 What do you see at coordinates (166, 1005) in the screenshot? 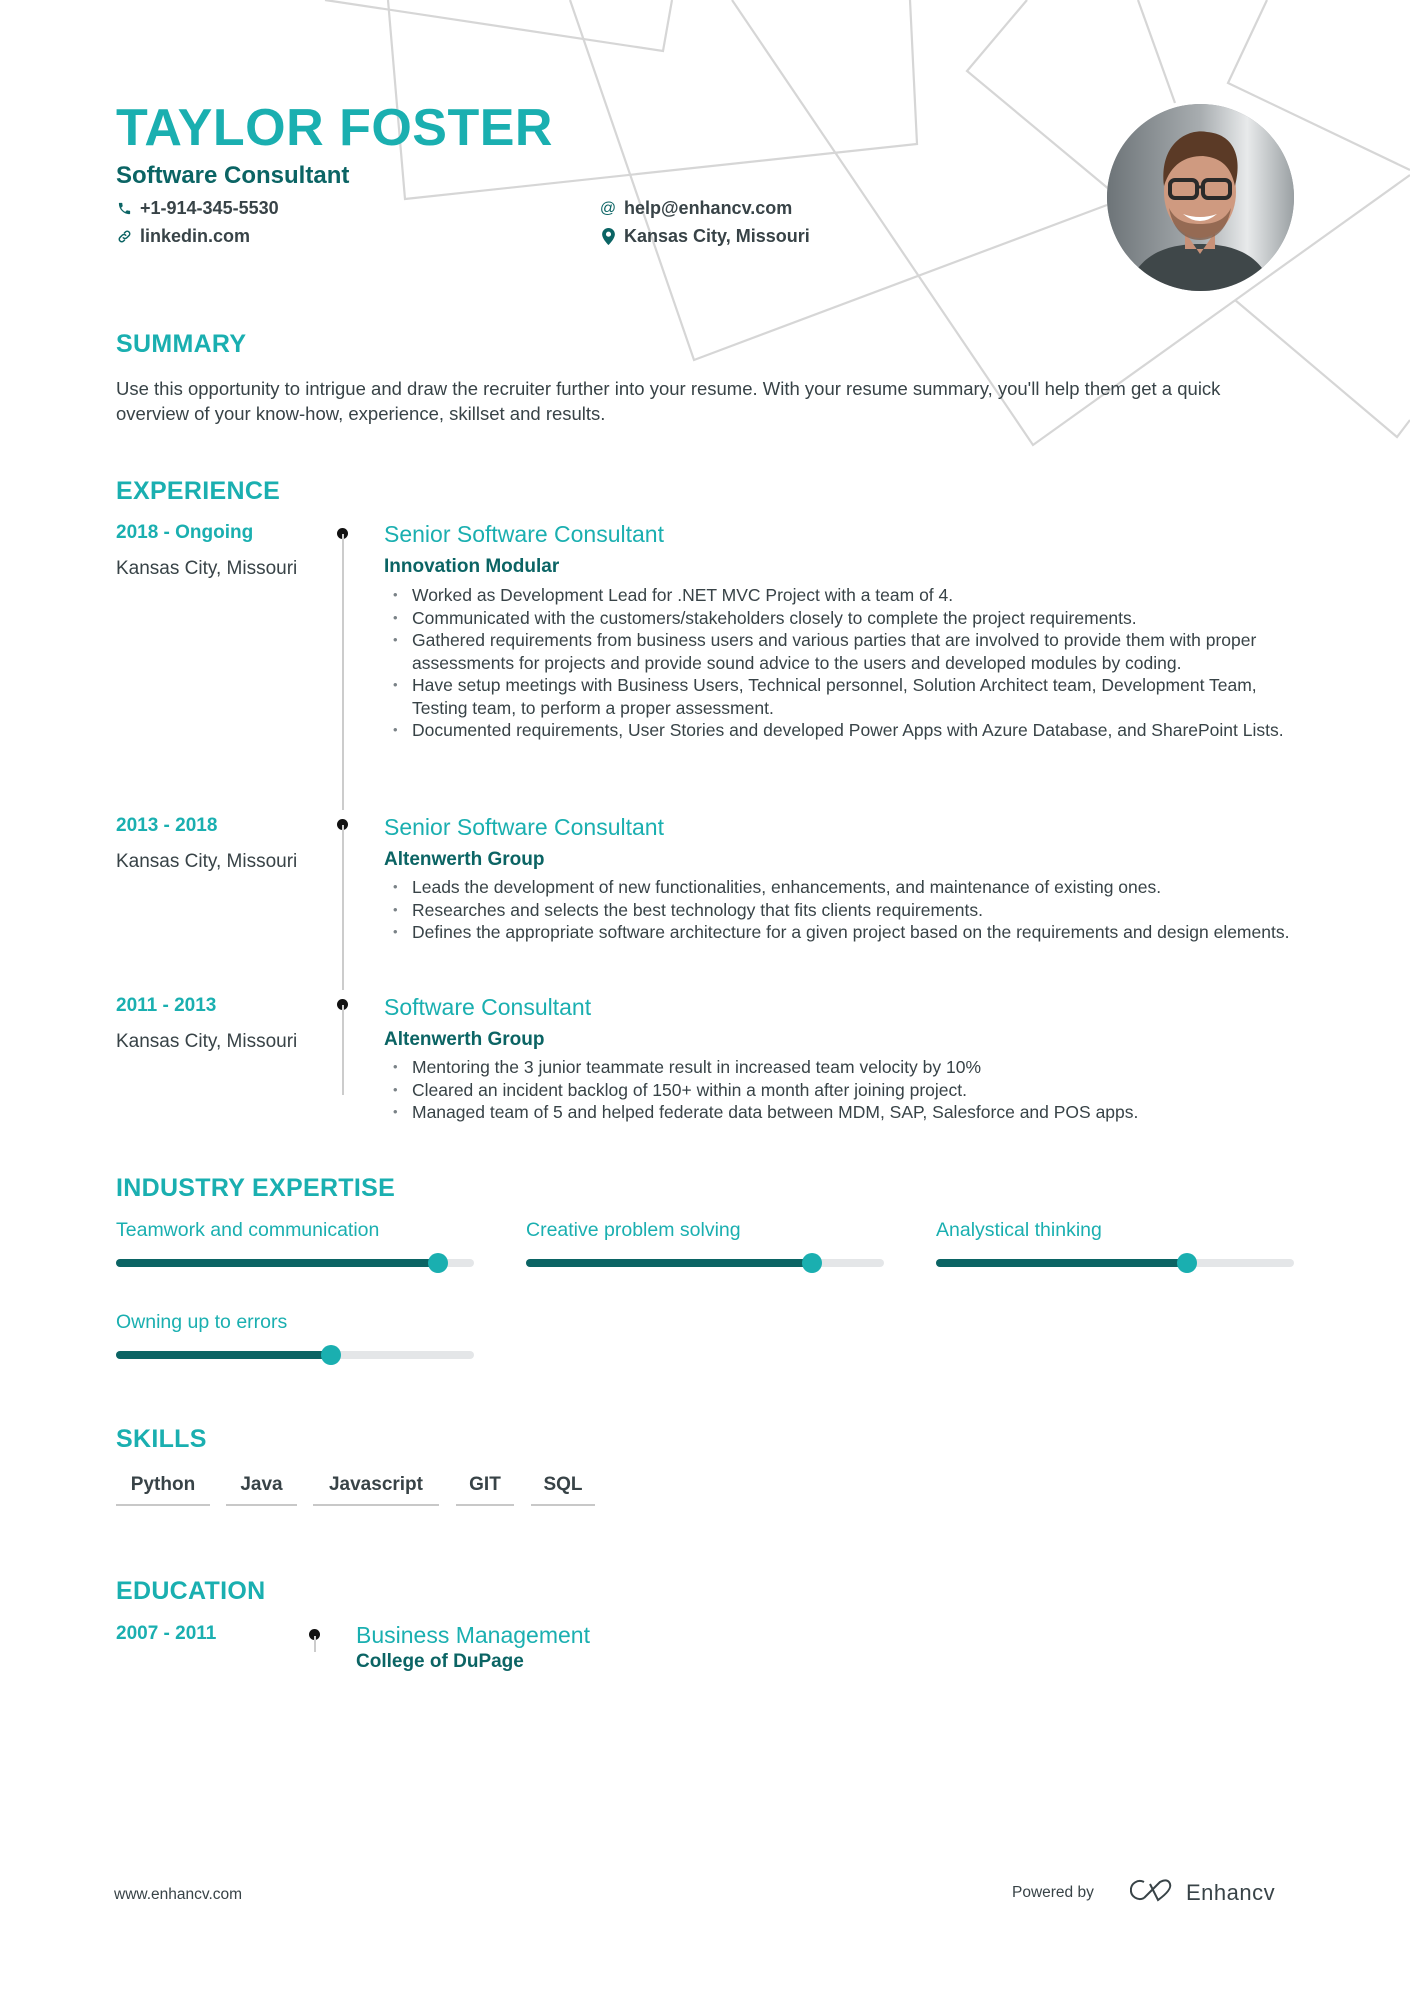
I see `experience-dates: 2011 - 2013` at bounding box center [166, 1005].